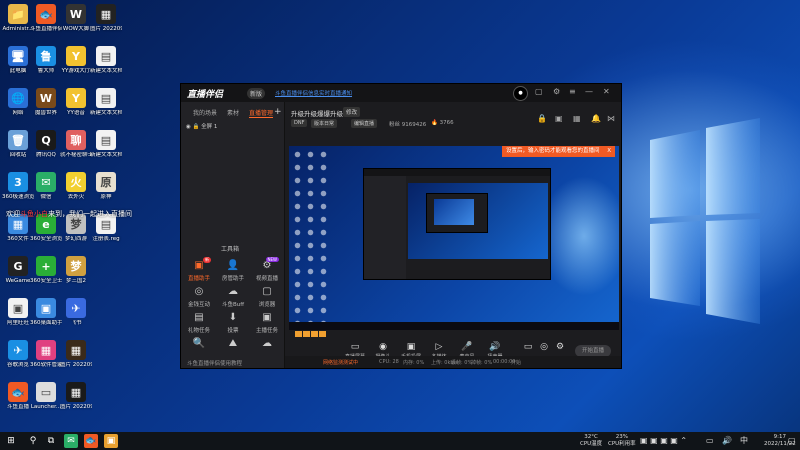 The image size is (800, 450). I want to click on desktop-icon: ✉ 微信, so click(46, 186).